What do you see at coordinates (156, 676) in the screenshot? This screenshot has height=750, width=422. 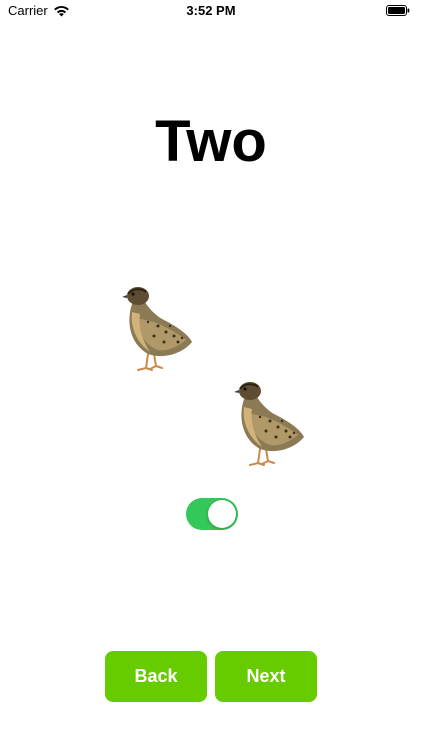 I see `back-button: Back` at bounding box center [156, 676].